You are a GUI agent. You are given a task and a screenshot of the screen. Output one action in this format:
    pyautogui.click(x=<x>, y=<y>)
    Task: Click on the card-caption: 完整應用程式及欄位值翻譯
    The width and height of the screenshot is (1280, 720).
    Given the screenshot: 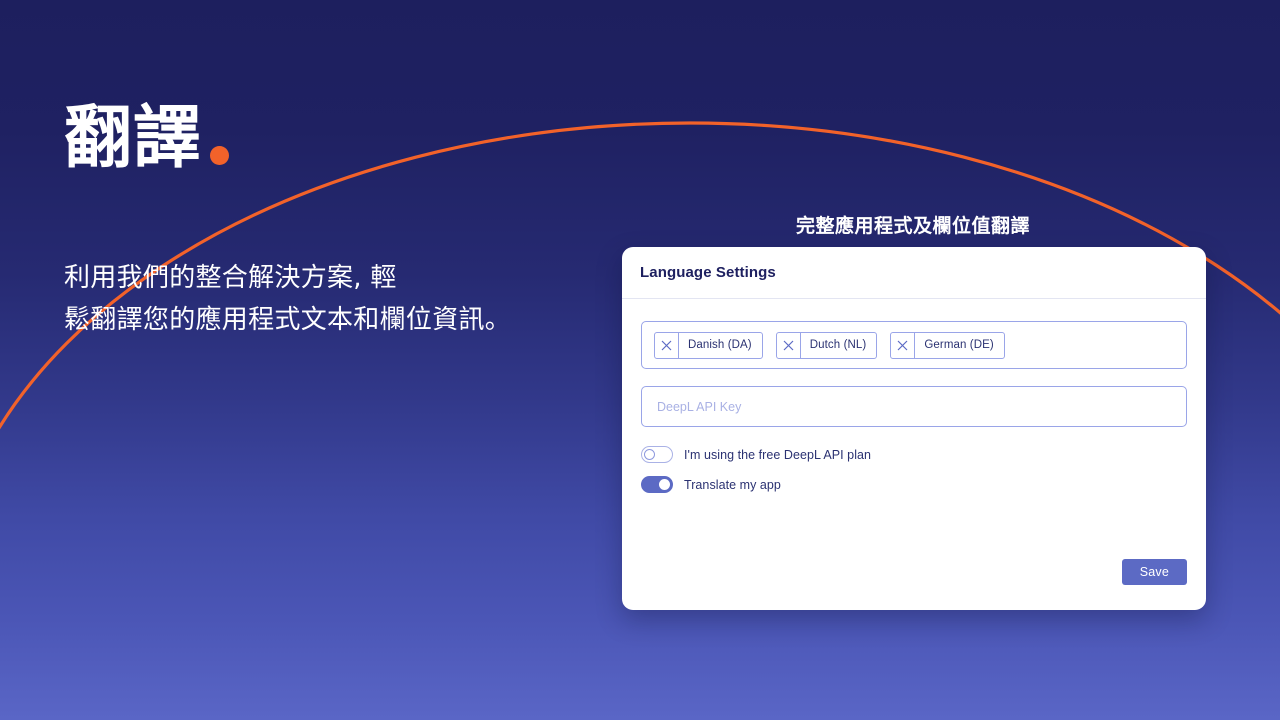 What is the action you would take?
    pyautogui.click(x=912, y=226)
    